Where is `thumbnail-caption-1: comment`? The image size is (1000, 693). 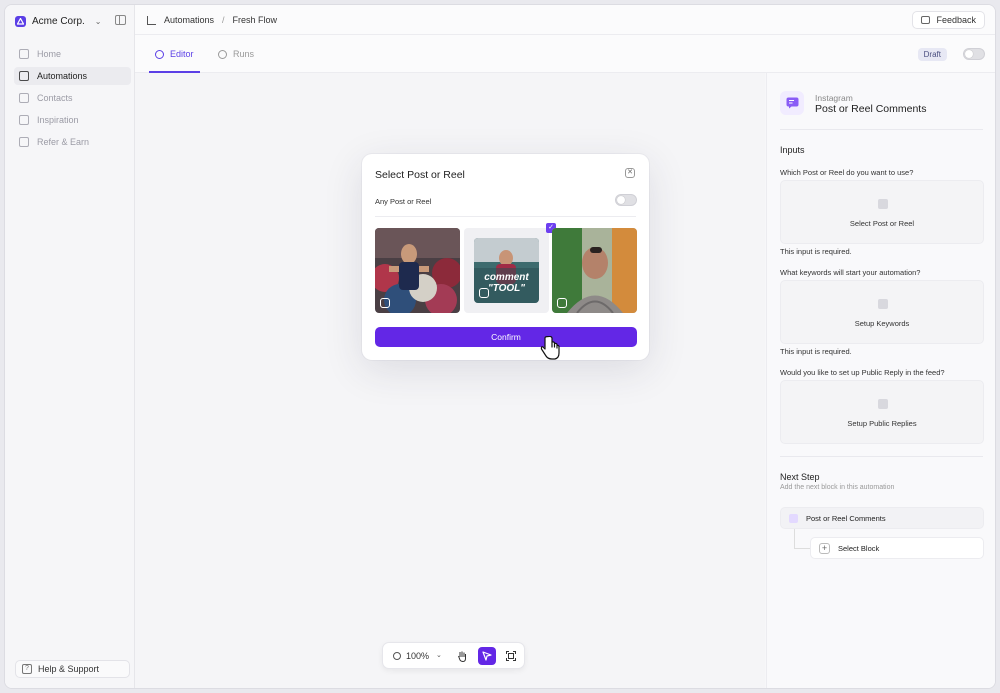
thumbnail-caption-1: comment is located at coordinates (506, 277).